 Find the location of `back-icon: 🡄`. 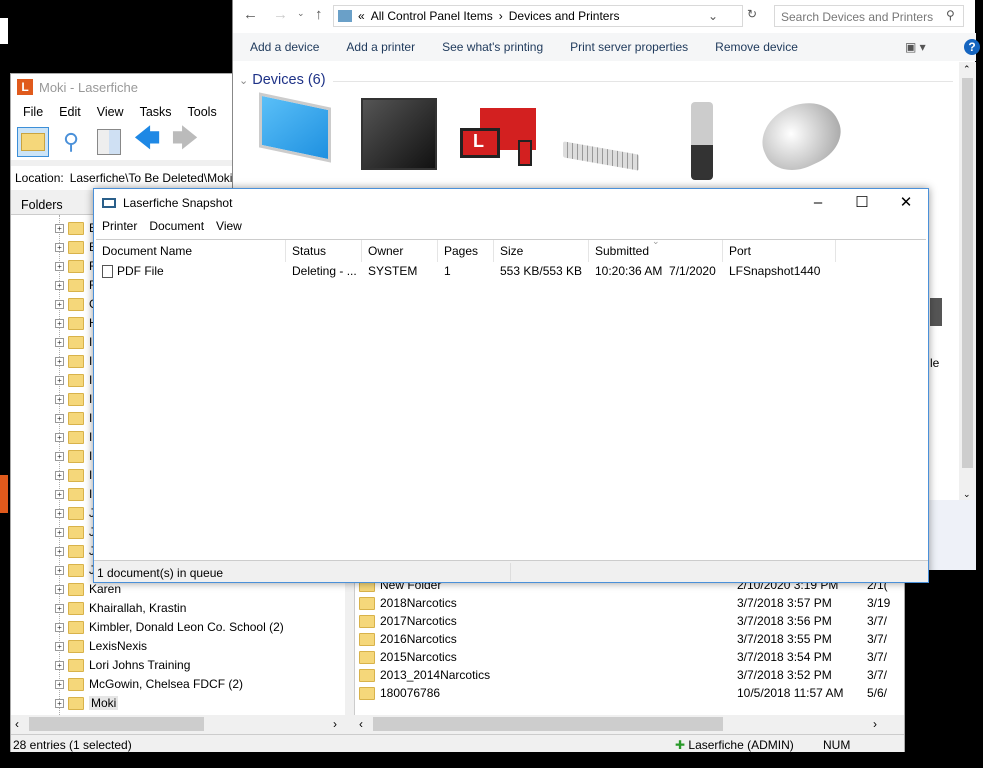

back-icon: 🡄 is located at coordinates (147, 140).